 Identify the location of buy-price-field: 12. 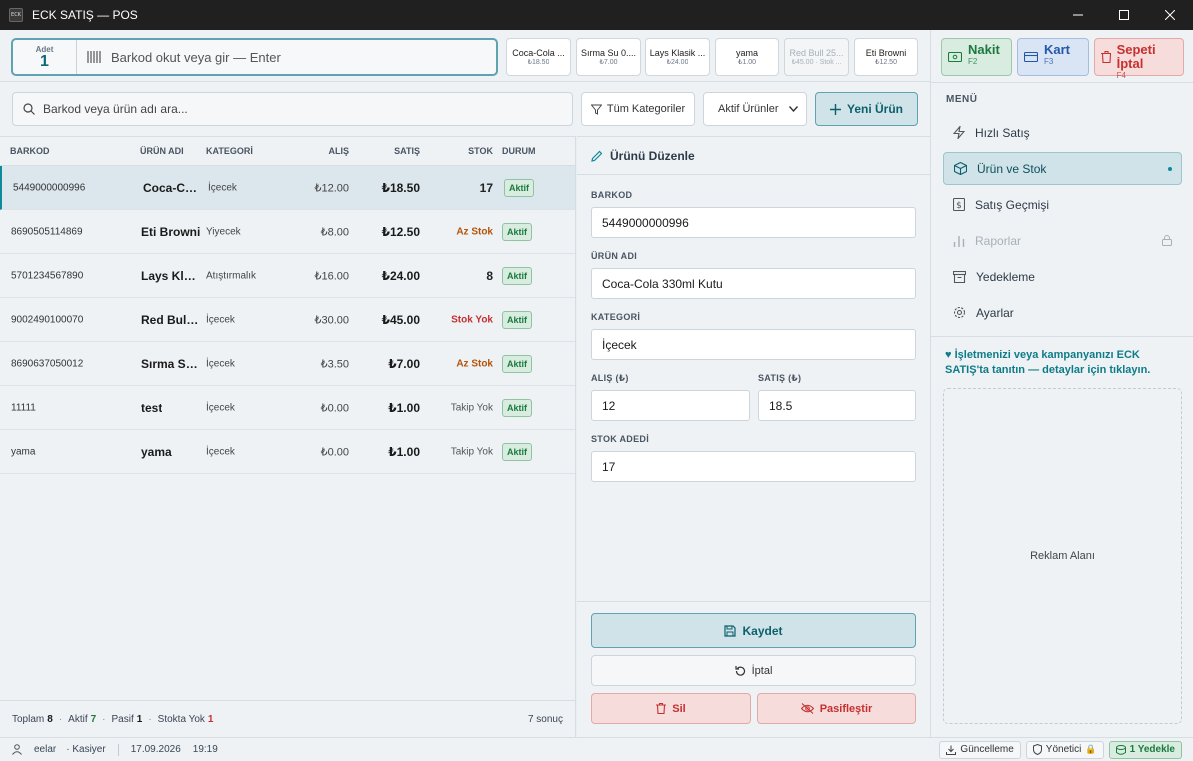
(670, 405).